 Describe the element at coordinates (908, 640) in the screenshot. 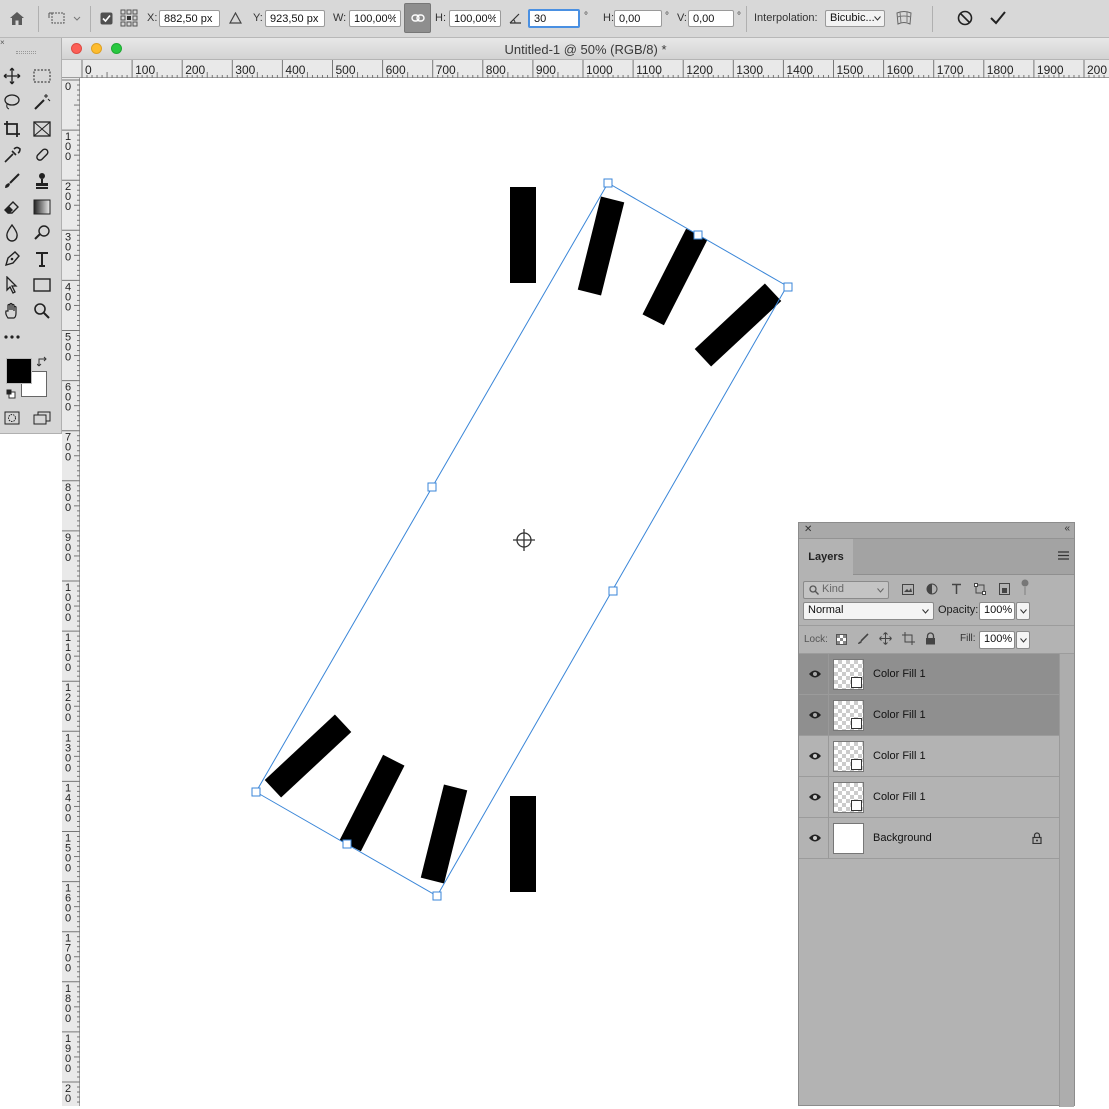

I see `lock-artboard-icon` at that location.